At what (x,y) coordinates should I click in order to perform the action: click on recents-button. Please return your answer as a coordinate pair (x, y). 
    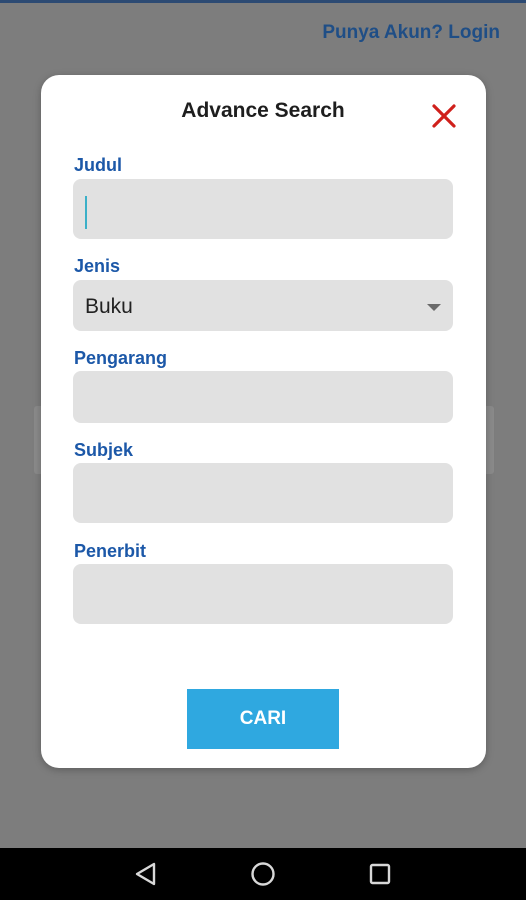
    Looking at the image, I should click on (380, 874).